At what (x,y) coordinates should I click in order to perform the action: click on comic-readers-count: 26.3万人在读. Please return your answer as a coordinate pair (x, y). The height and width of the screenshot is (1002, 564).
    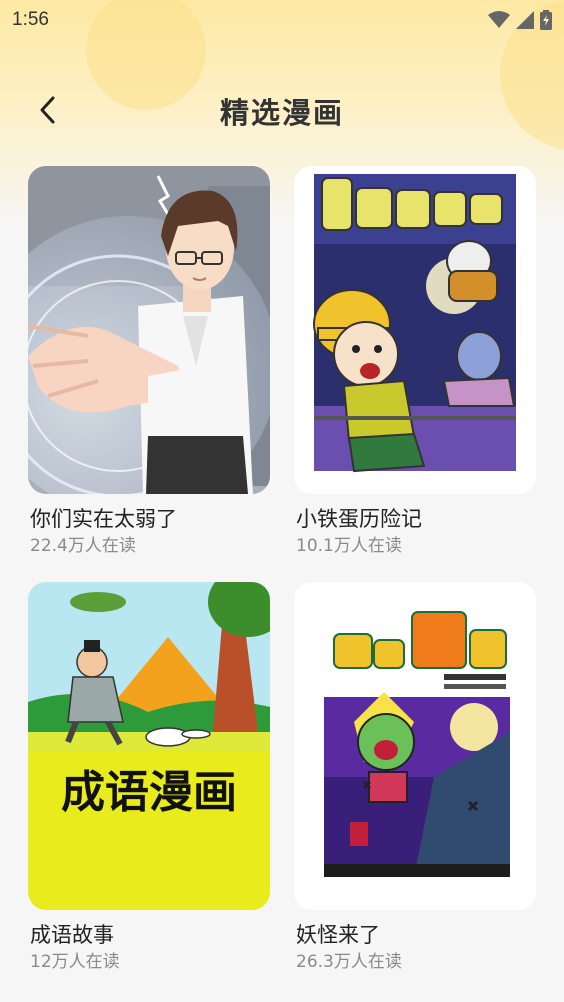
    Looking at the image, I should click on (349, 962).